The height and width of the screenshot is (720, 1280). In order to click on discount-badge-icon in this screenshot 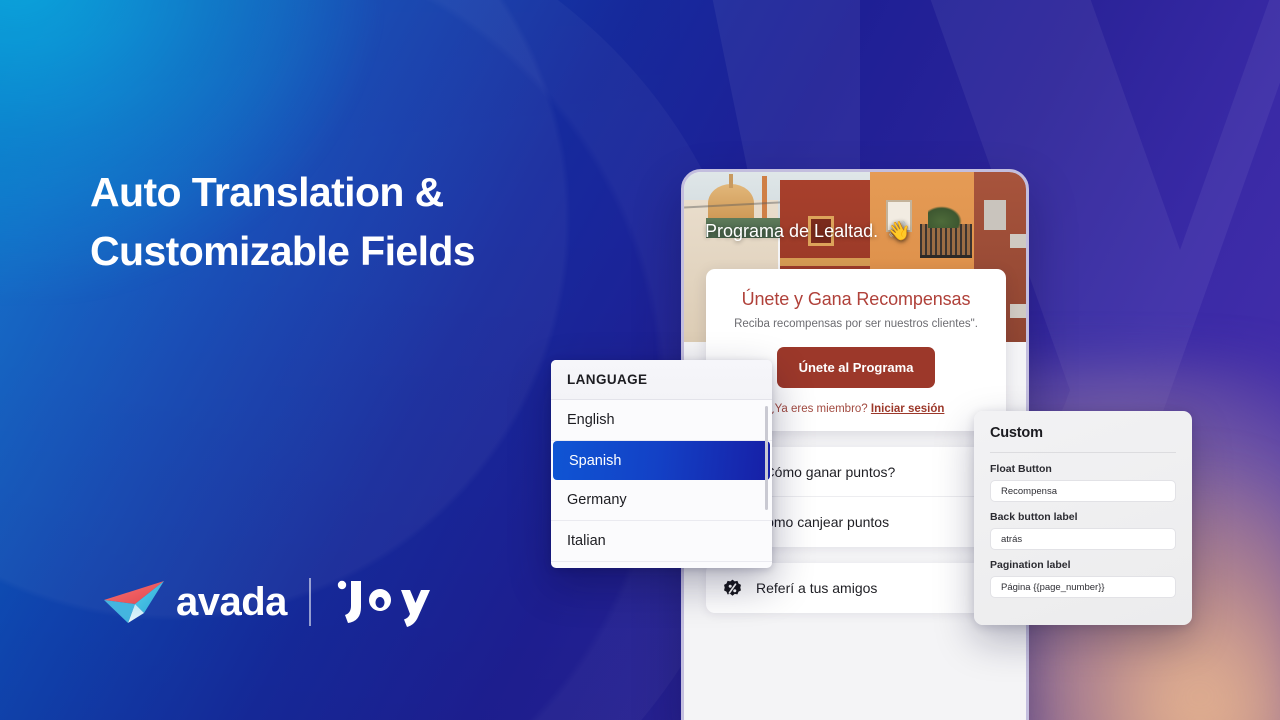, I will do `click(732, 588)`.